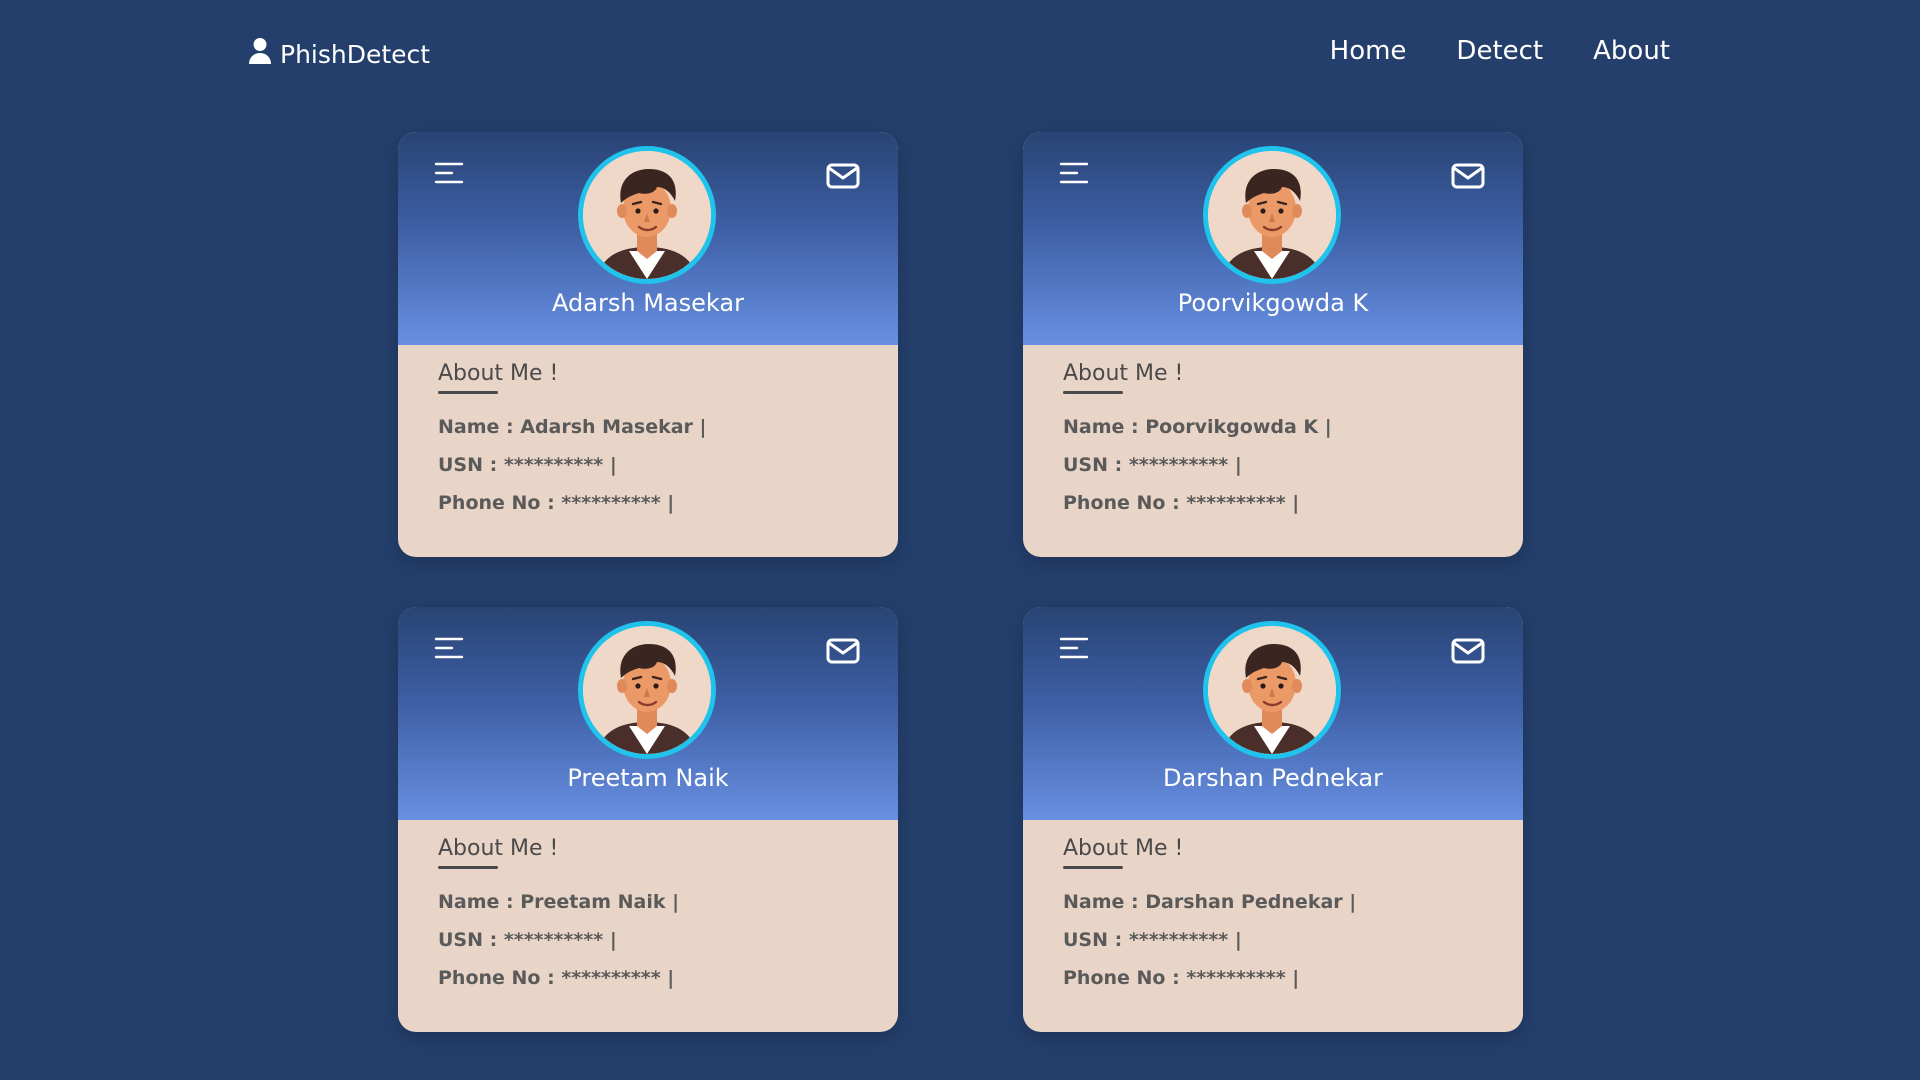 The height and width of the screenshot is (1080, 1920). Describe the element at coordinates (648, 778) in the screenshot. I see `card-name: Preetam Naik` at that location.